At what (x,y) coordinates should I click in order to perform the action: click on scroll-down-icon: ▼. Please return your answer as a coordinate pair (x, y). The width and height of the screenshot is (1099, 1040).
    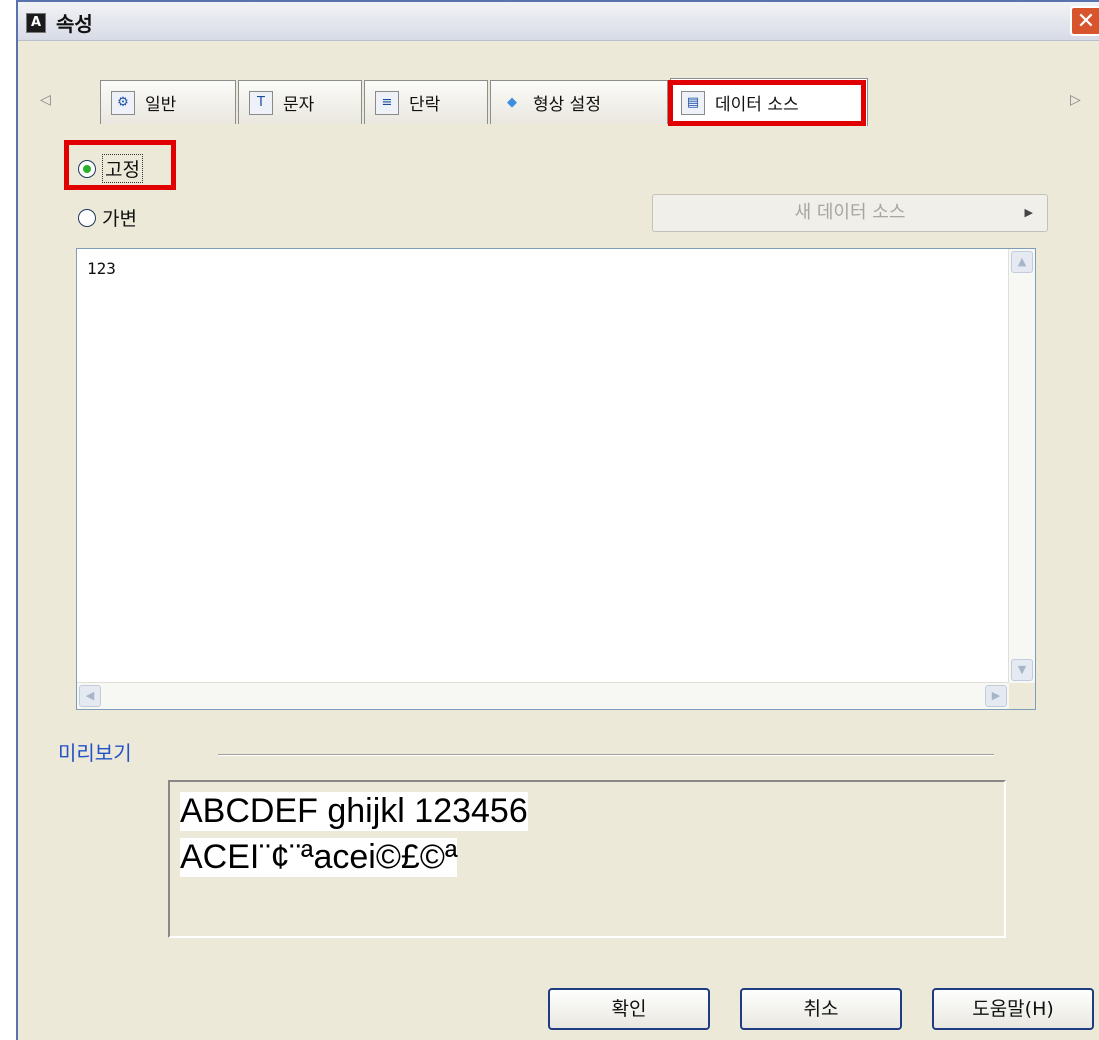
    Looking at the image, I should click on (1022, 670).